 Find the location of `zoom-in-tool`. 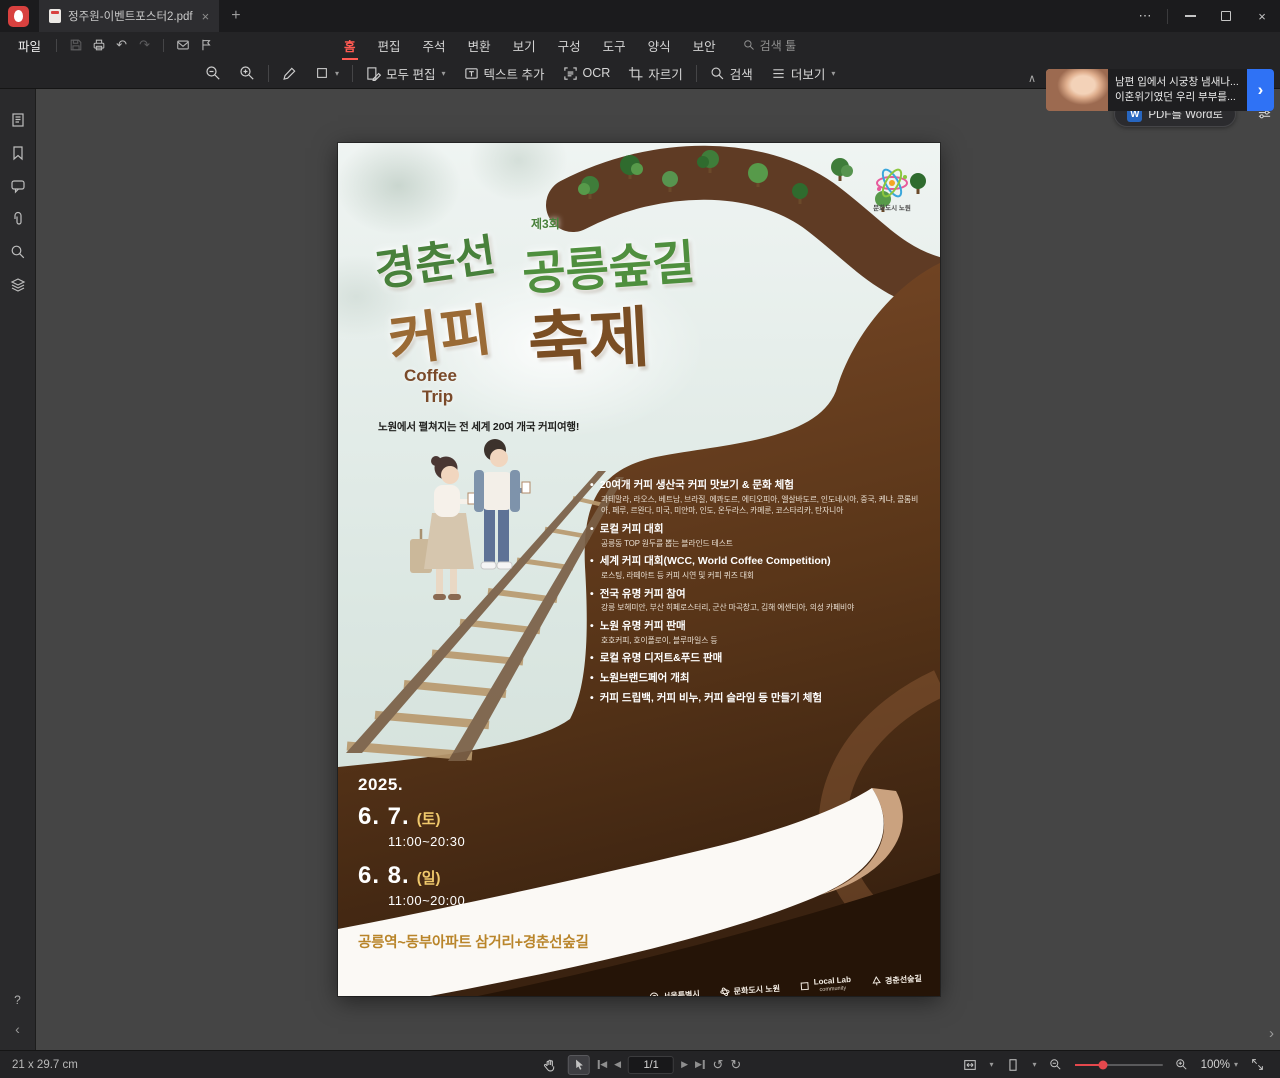

zoom-in-tool is located at coordinates (247, 73).